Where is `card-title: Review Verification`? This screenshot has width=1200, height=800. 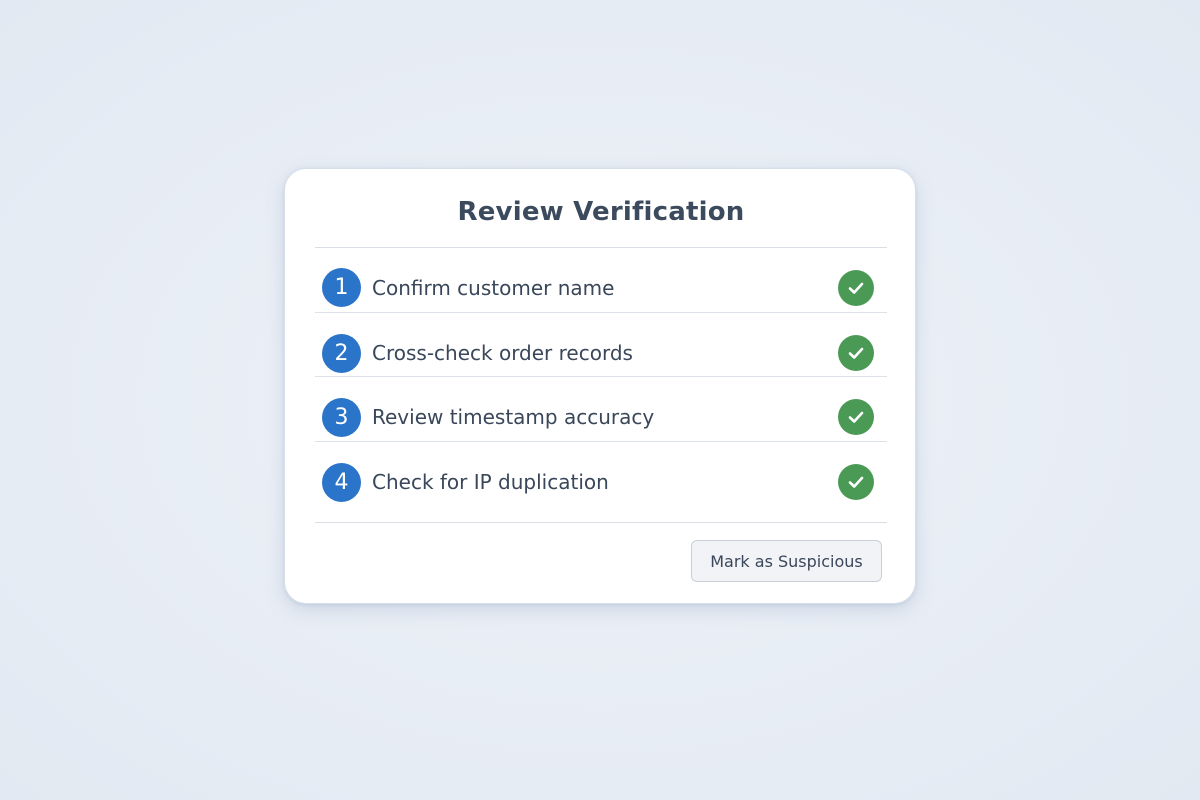 card-title: Review Verification is located at coordinates (601, 212).